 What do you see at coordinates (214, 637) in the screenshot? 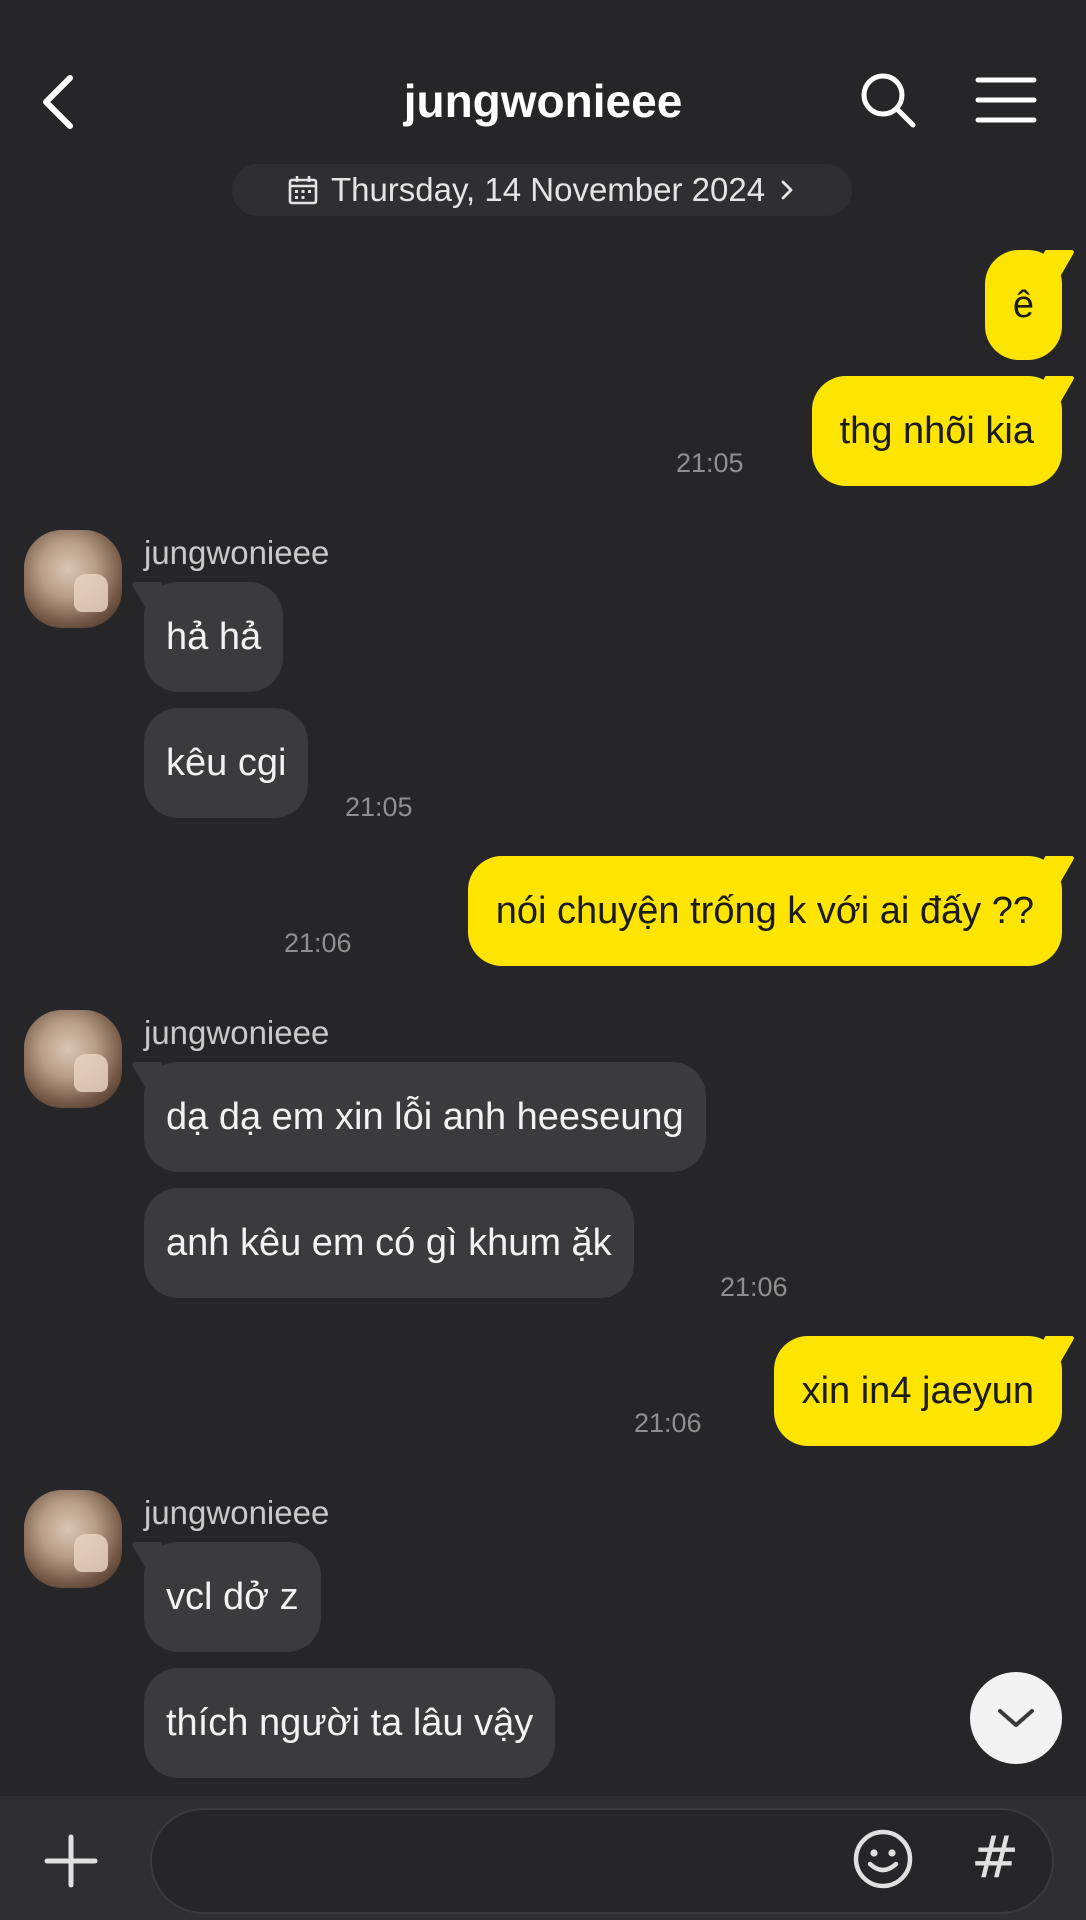
I see `received-message: hả hả` at bounding box center [214, 637].